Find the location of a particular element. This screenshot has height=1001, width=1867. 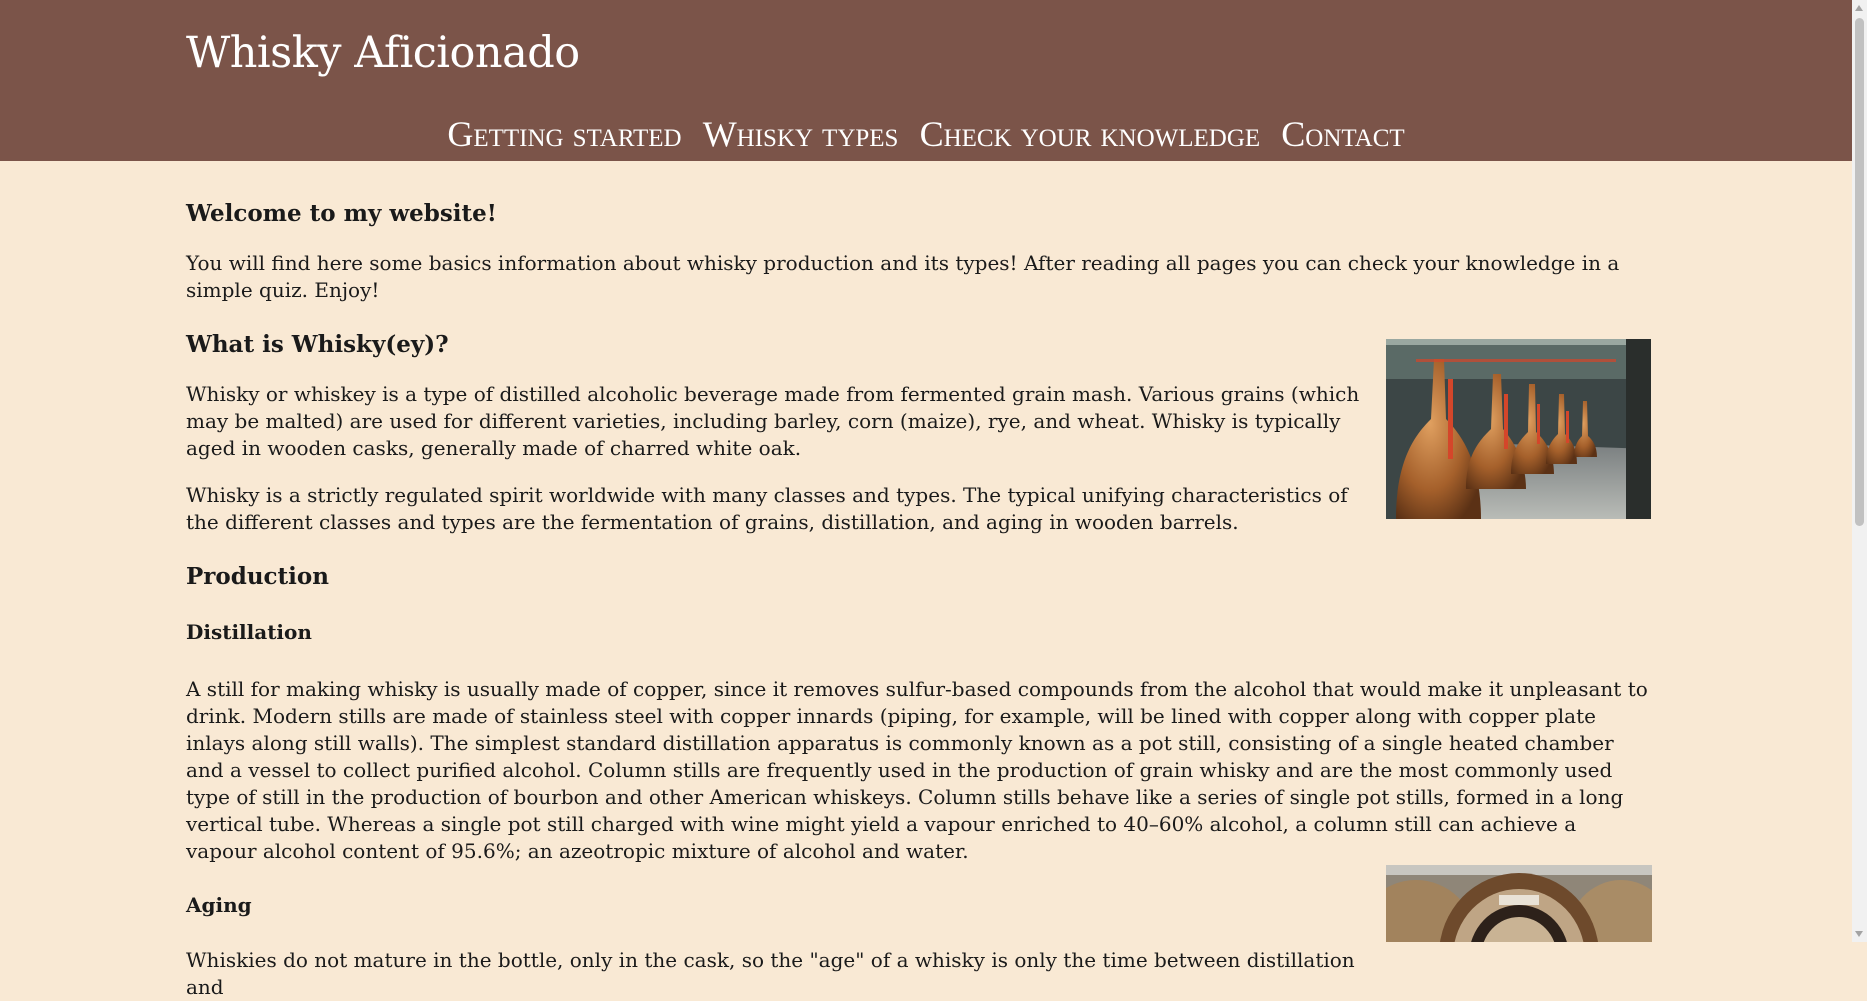

vertical-scrollbar is located at coordinates (1859, 471).